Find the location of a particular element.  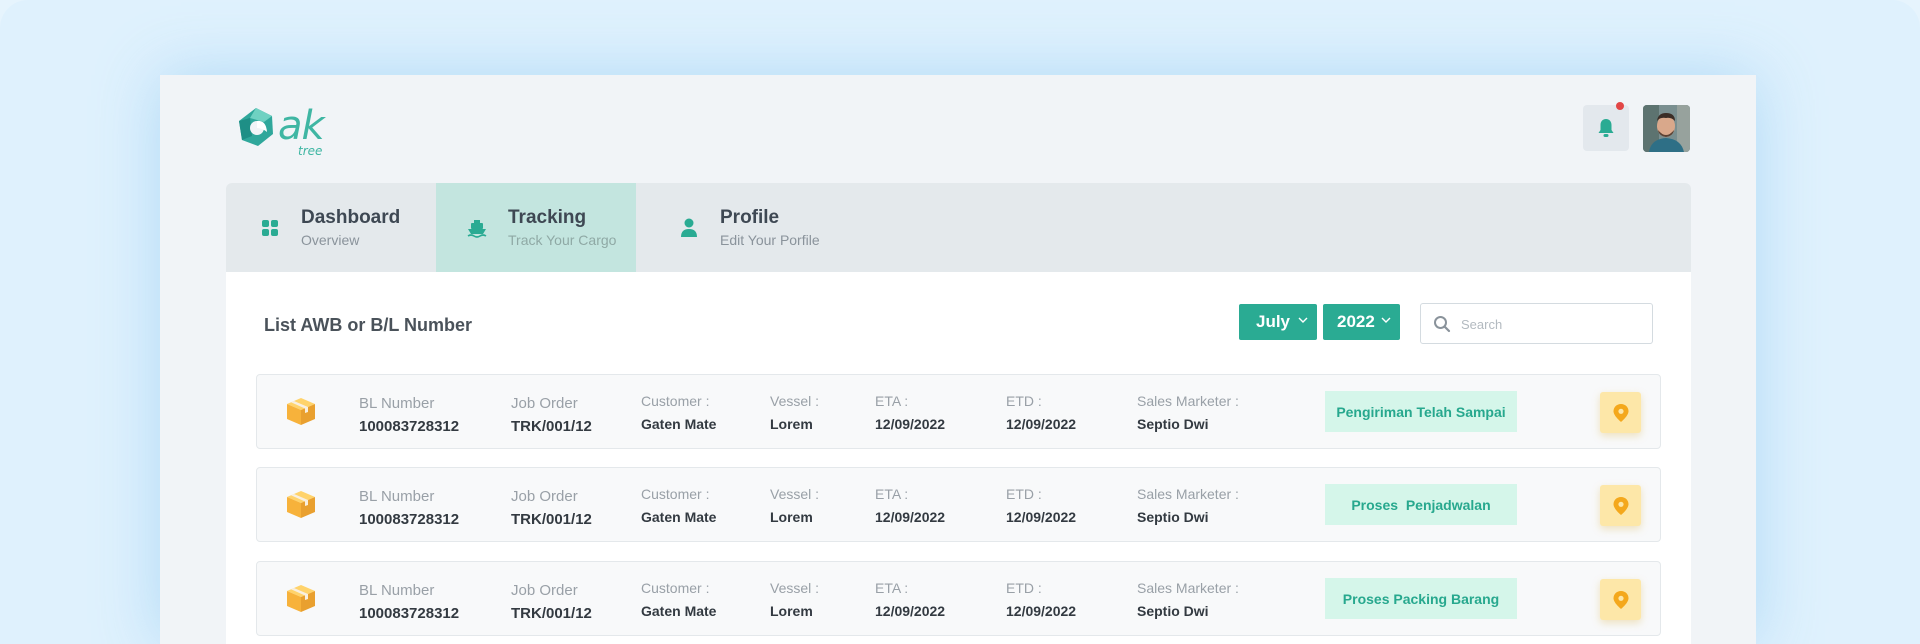

month-select: July is located at coordinates (1278, 322).